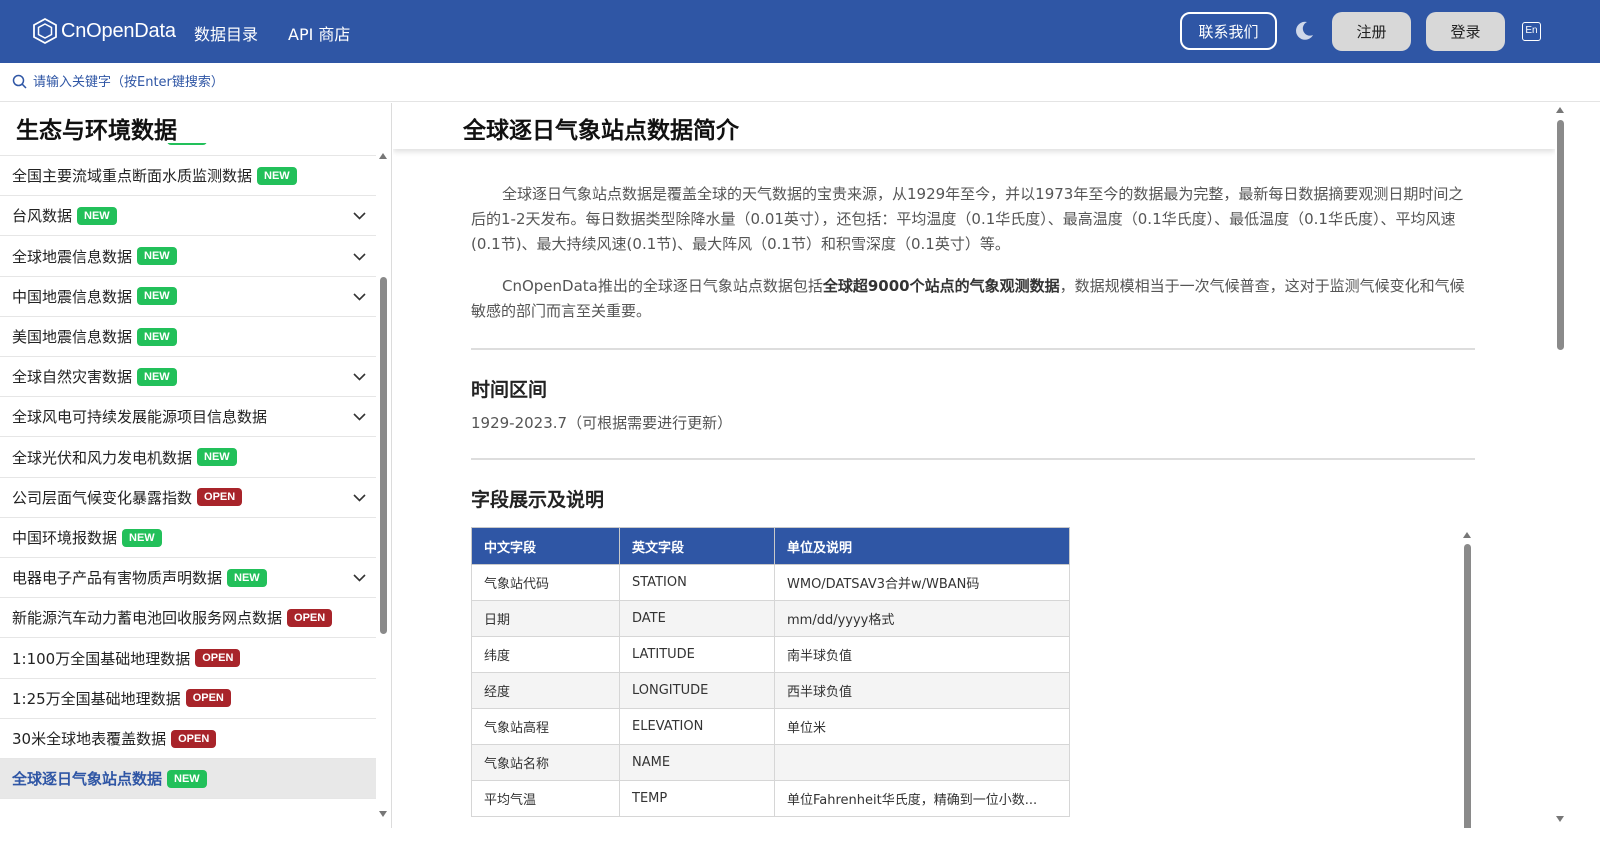  Describe the element at coordinates (1371, 31) in the screenshot. I see `register-button: 注册` at that location.